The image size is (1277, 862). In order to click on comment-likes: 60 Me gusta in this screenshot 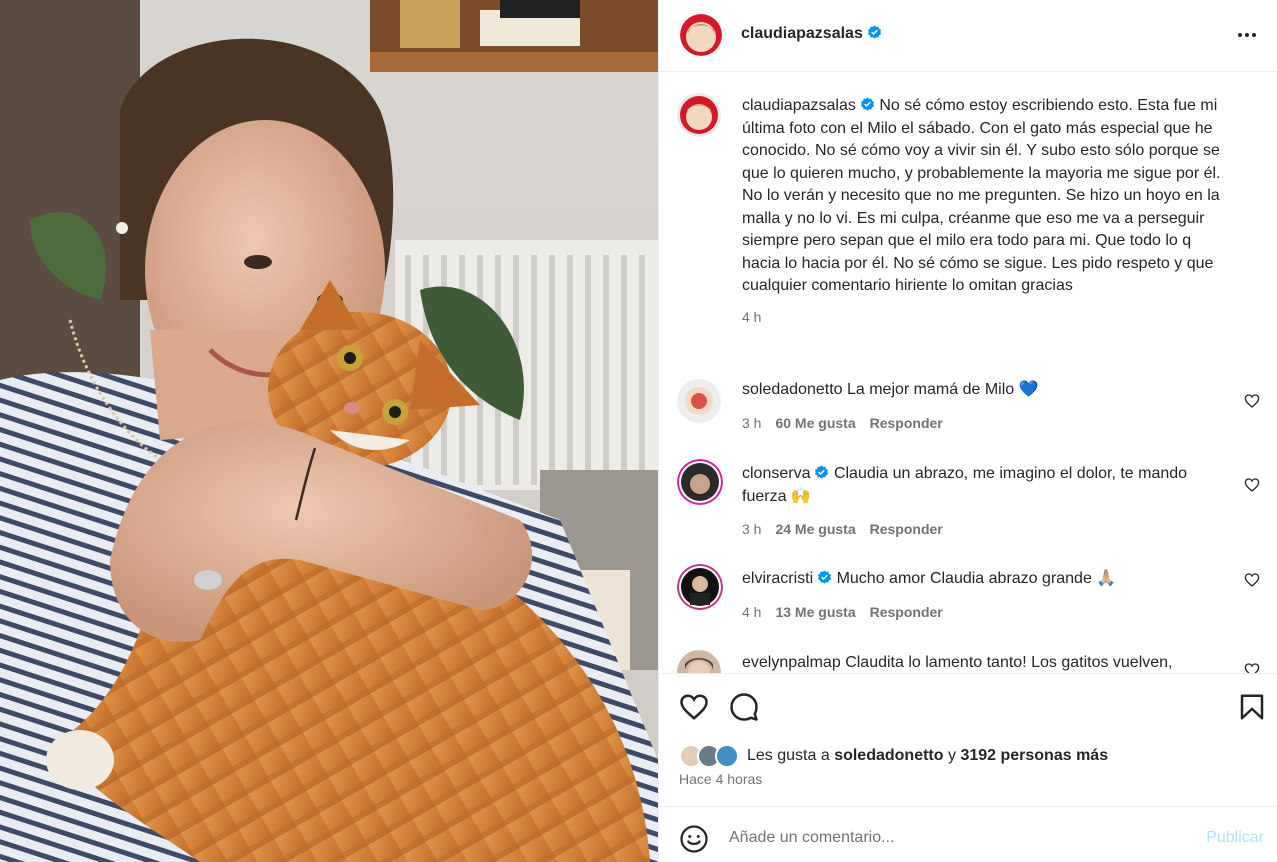, I will do `click(815, 423)`.